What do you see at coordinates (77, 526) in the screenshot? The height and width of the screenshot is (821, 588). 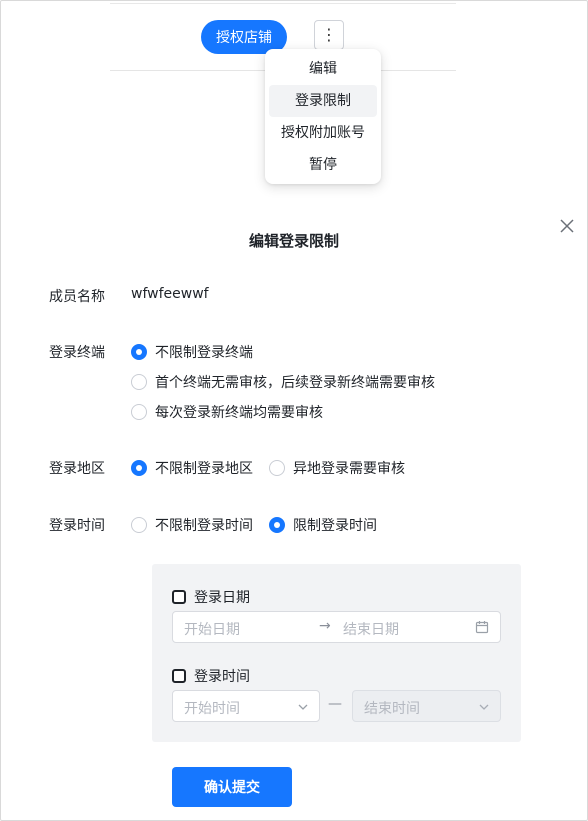 I see `login-time-label: 登录时间` at bounding box center [77, 526].